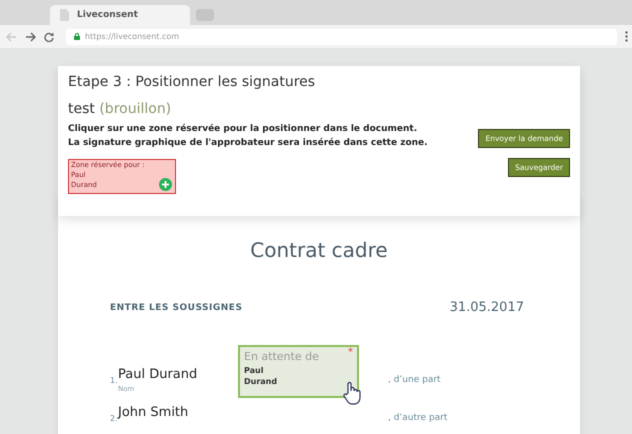  Describe the element at coordinates (165, 184) in the screenshot. I see `add-icon` at that location.